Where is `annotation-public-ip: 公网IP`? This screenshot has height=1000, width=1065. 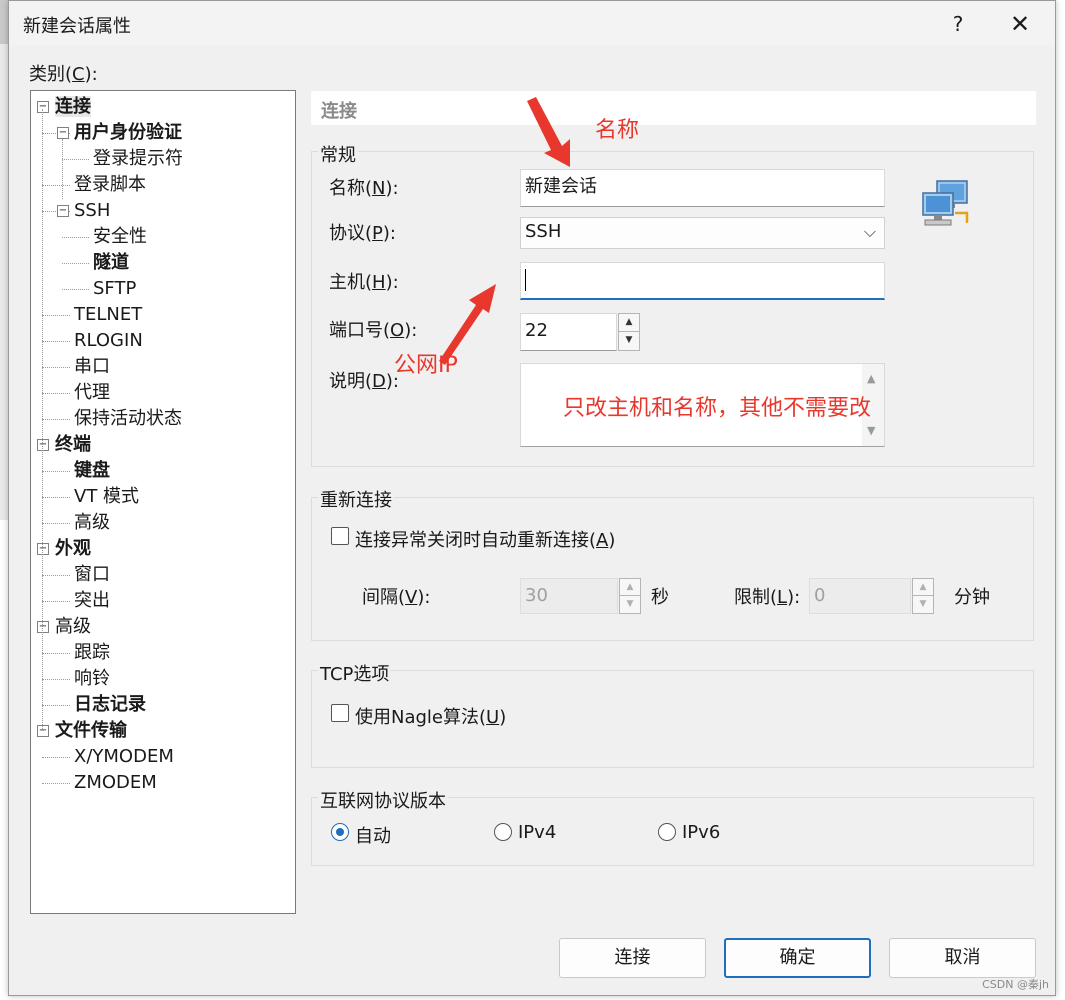
annotation-public-ip: 公网IP is located at coordinates (426, 365).